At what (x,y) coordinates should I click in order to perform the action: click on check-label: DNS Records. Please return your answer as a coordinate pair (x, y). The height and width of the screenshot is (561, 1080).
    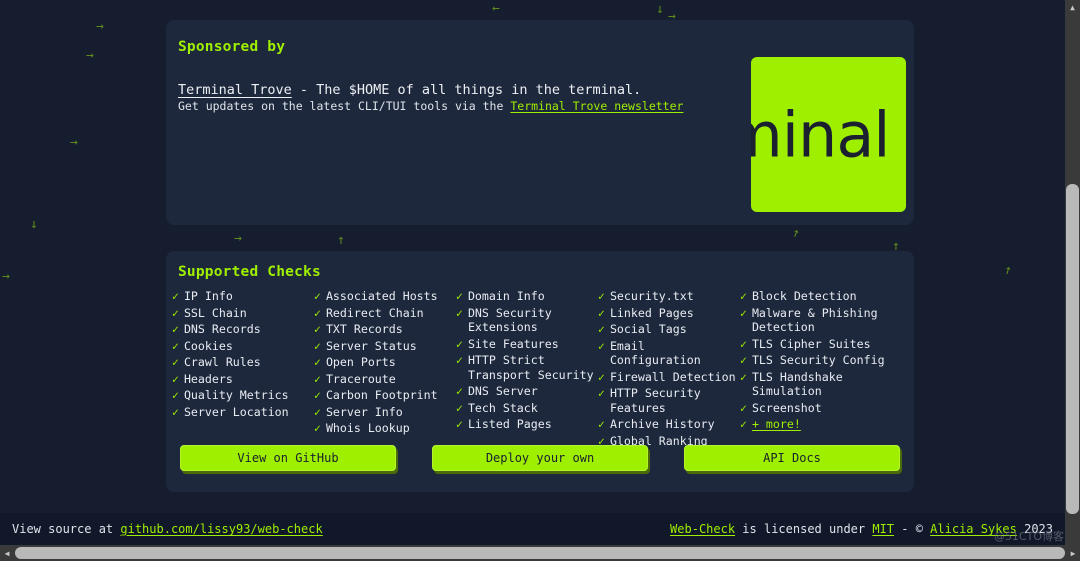
    Looking at the image, I should click on (222, 329).